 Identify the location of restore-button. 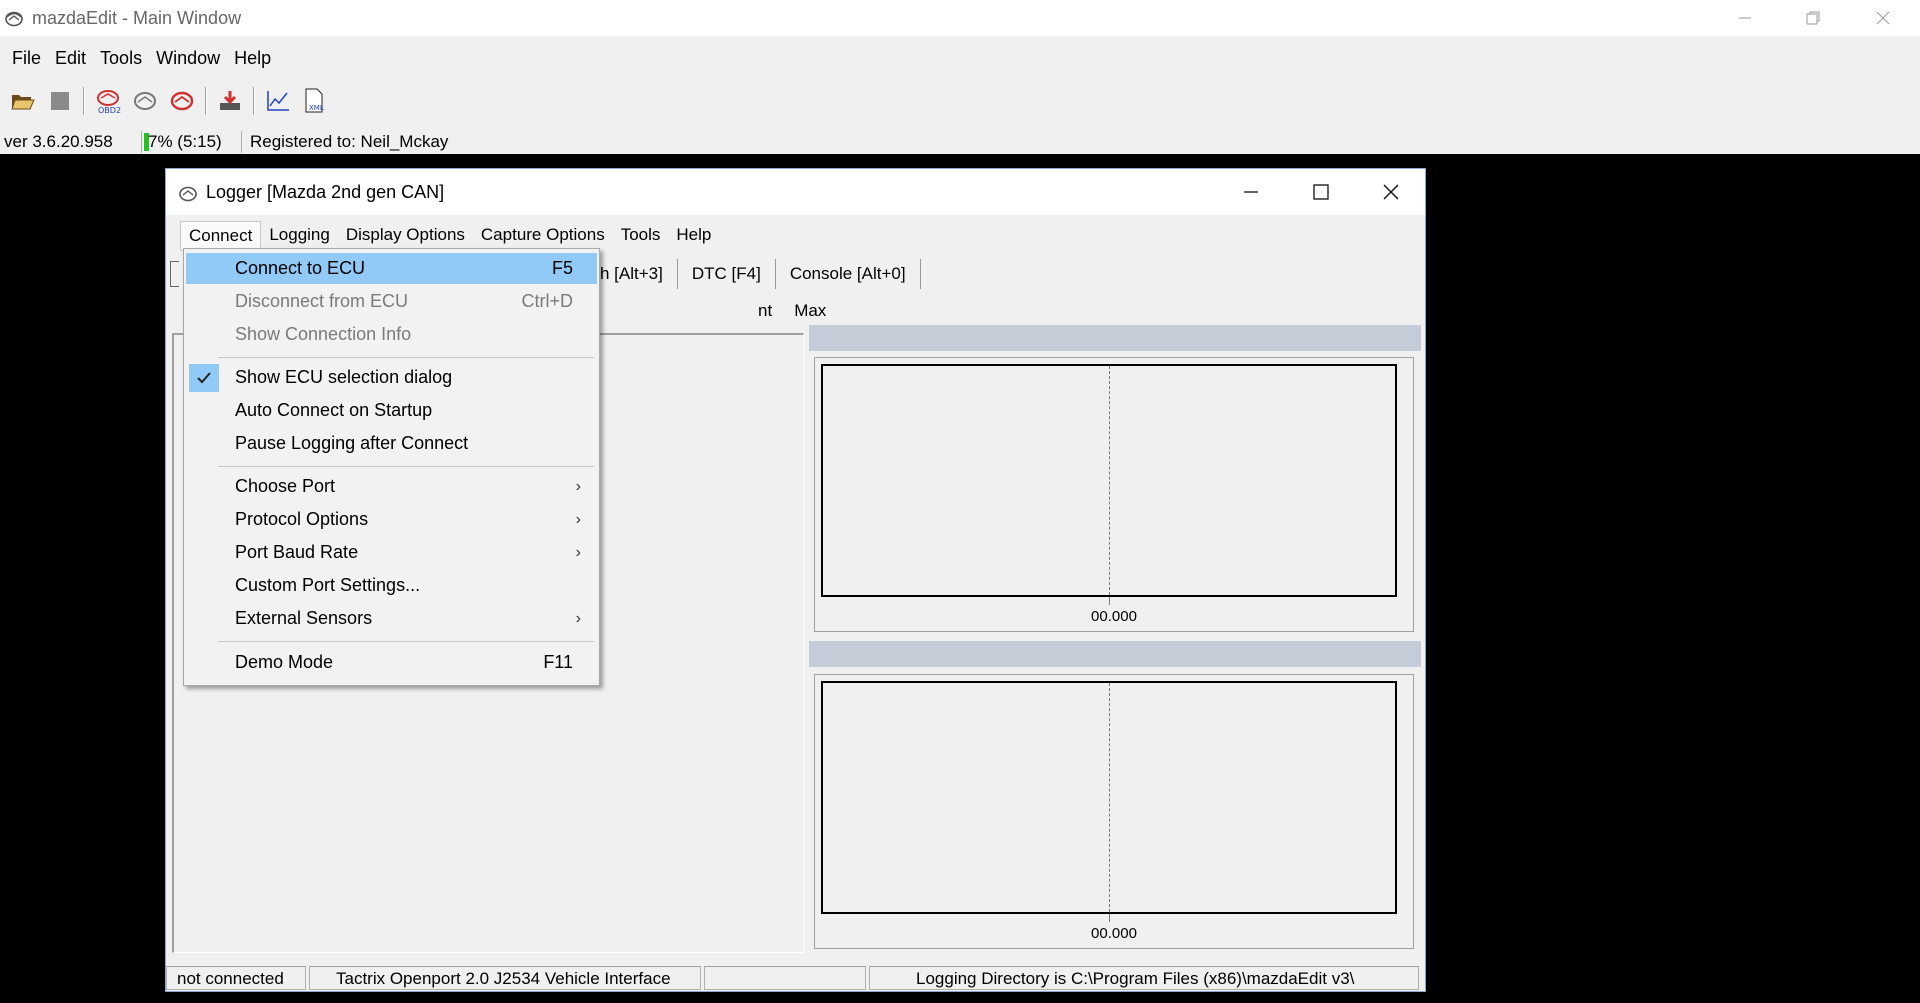
(1813, 18).